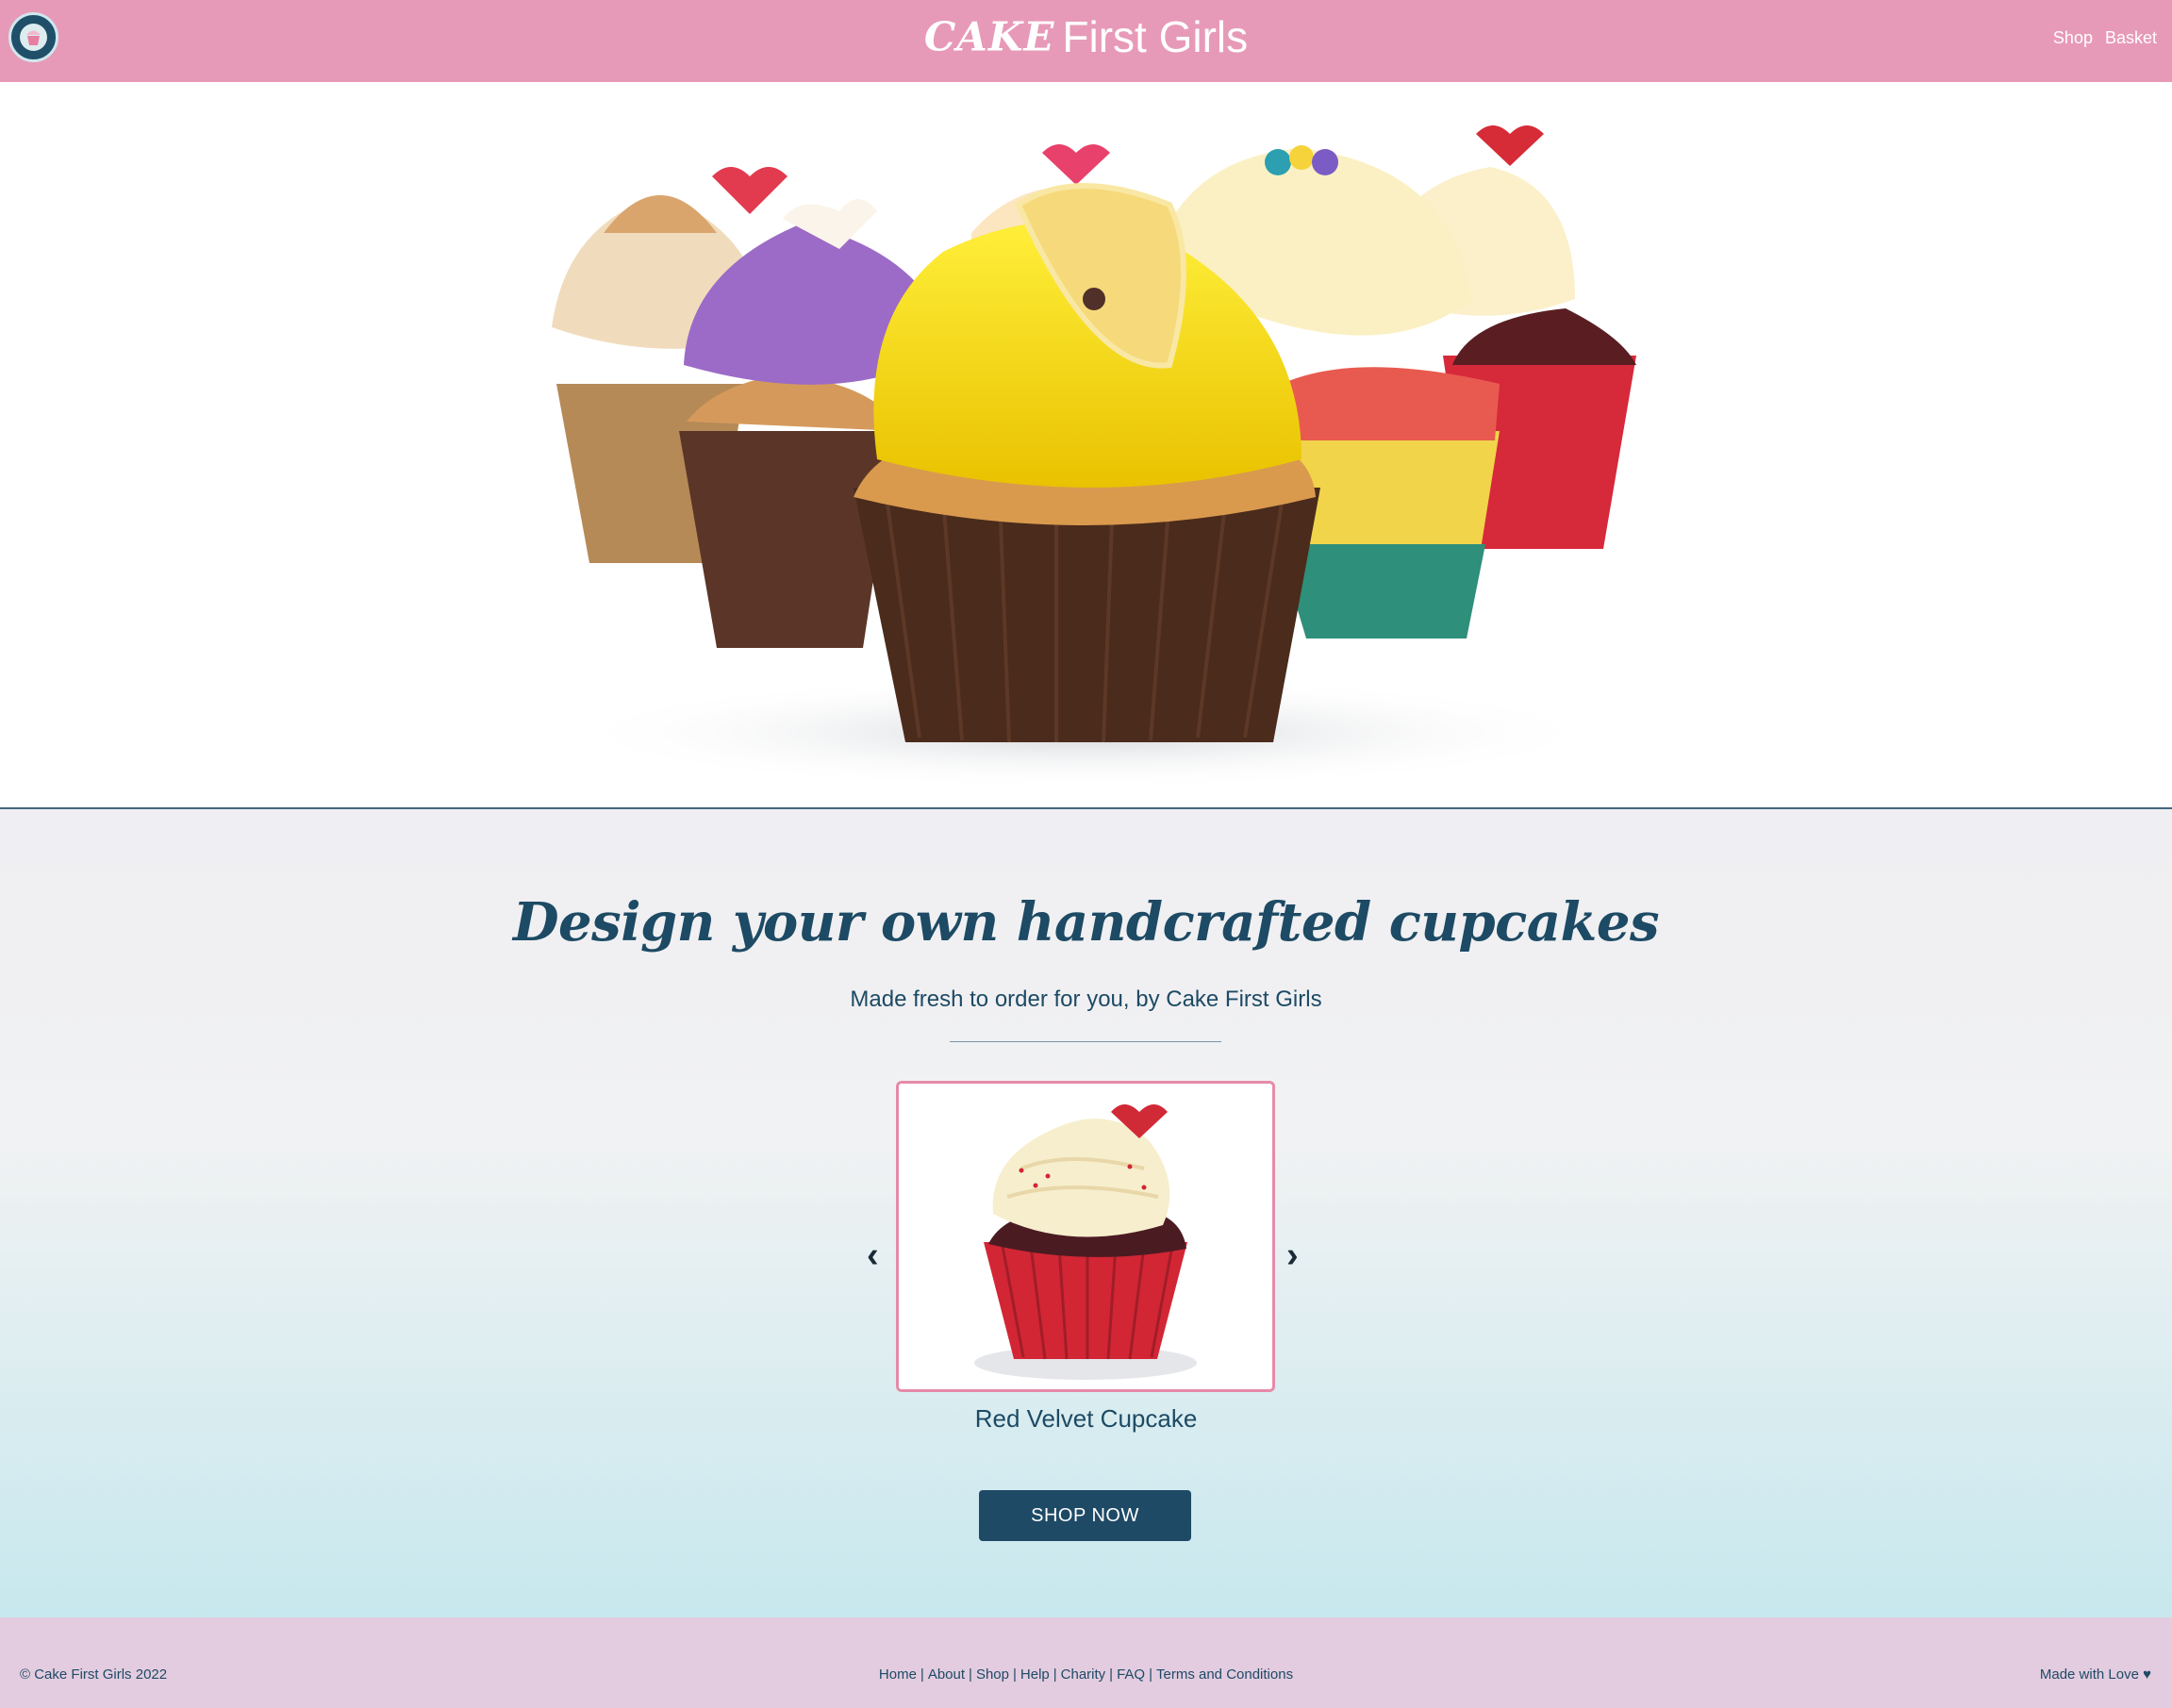 The width and height of the screenshot is (2172, 1708). What do you see at coordinates (1035, 1675) in the screenshot?
I see `footer-link-help: Help` at bounding box center [1035, 1675].